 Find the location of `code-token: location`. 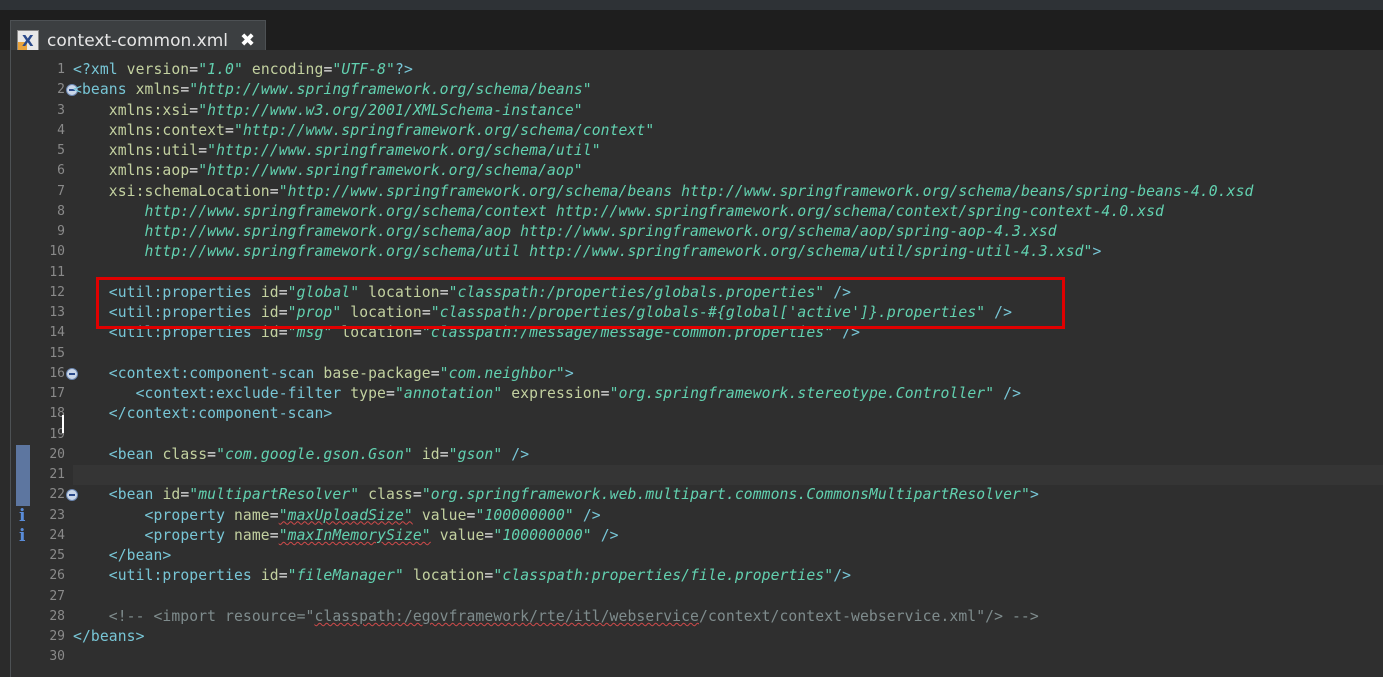

code-token: location is located at coordinates (404, 292).